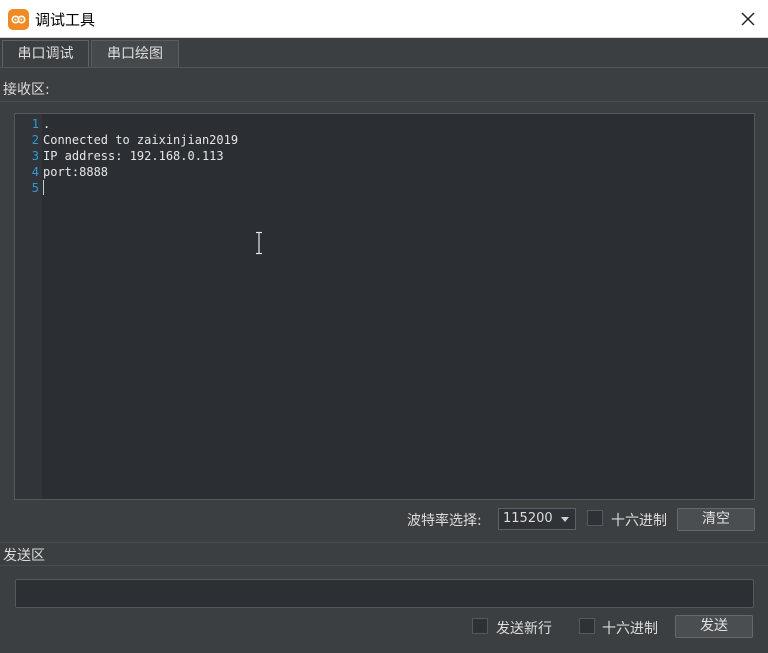 The width and height of the screenshot is (768, 653). Describe the element at coordinates (18, 19) in the screenshot. I see `app-logo-icon` at that location.